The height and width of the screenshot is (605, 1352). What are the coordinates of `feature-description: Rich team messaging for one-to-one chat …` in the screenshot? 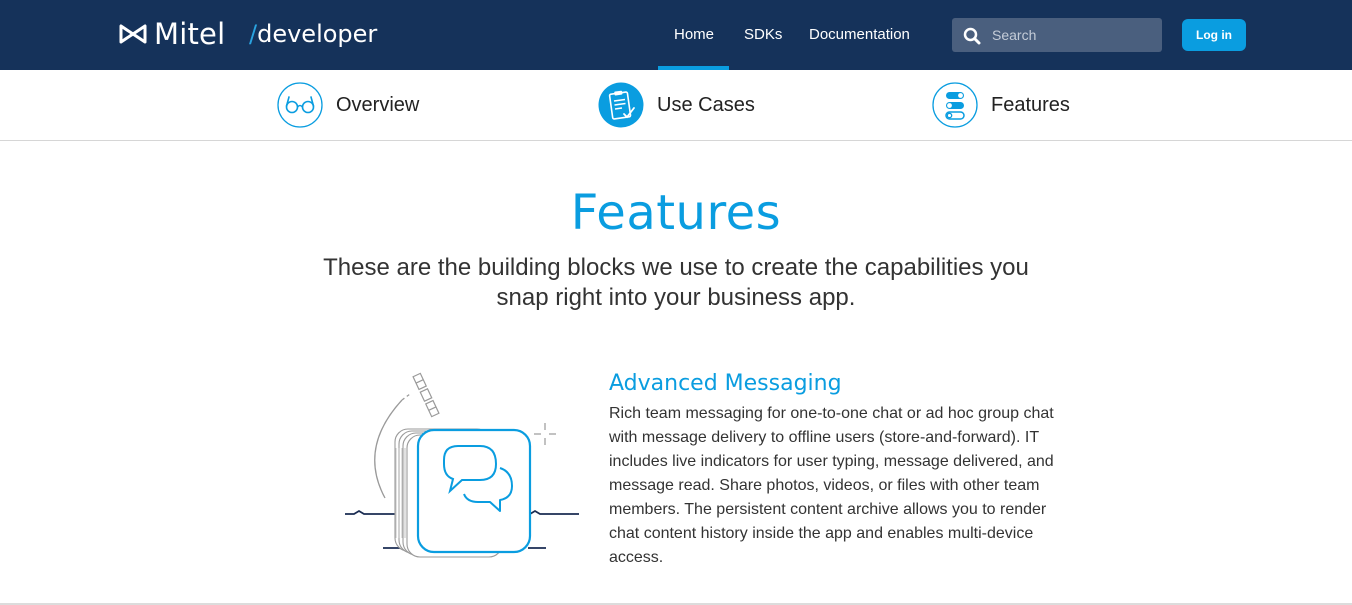 It's located at (831, 485).